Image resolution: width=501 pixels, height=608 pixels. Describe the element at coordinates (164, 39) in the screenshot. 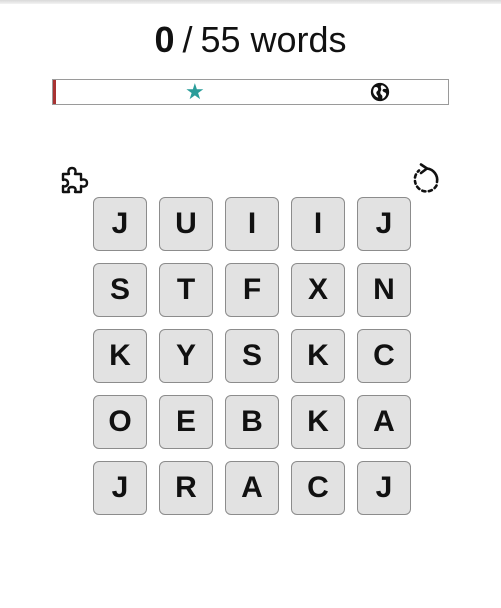

I see `words-found-count: 0` at that location.